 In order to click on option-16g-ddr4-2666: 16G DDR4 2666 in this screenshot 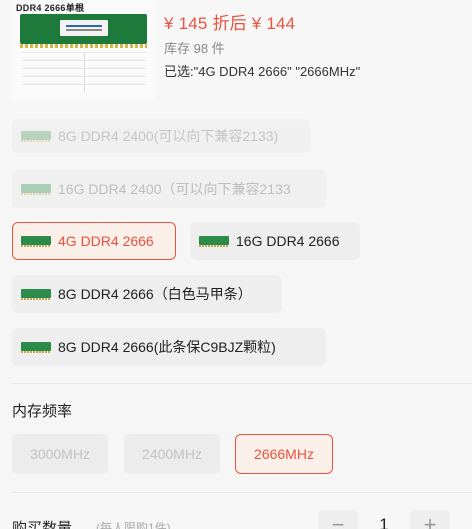, I will do `click(275, 241)`.